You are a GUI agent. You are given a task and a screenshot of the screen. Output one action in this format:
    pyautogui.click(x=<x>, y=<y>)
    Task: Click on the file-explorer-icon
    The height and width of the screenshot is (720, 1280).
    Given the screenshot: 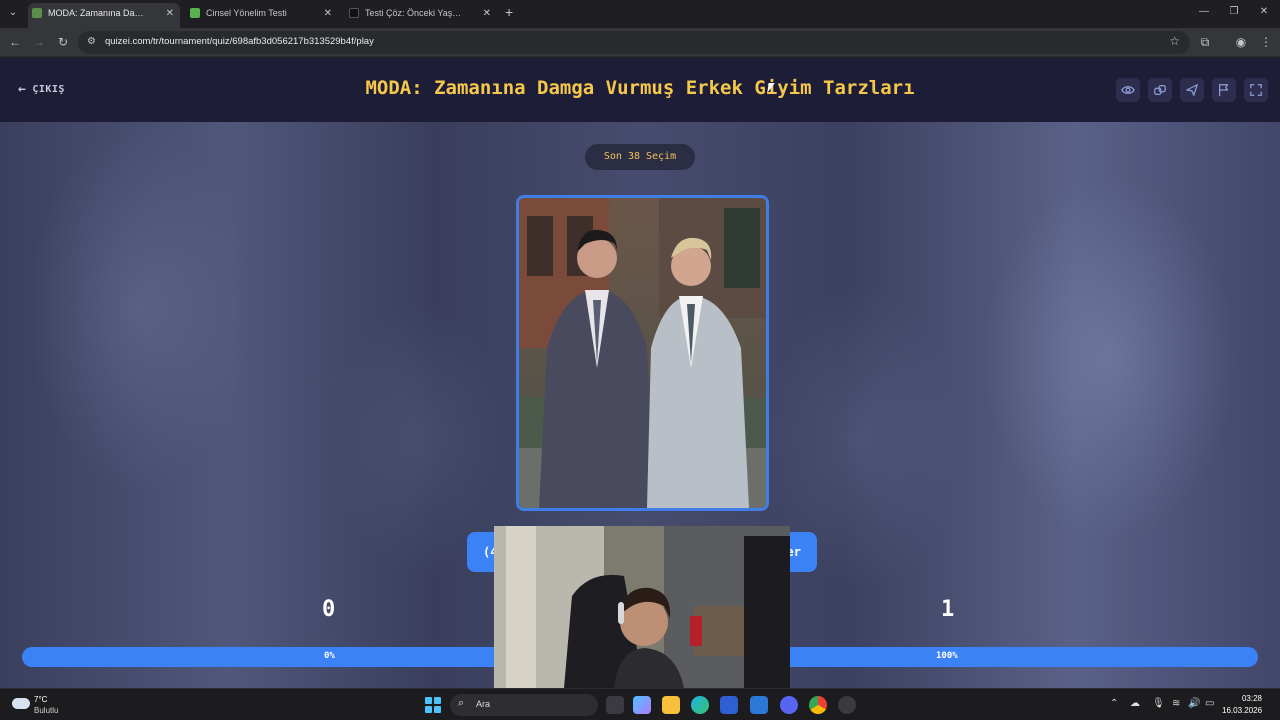 What is the action you would take?
    pyautogui.click(x=671, y=705)
    